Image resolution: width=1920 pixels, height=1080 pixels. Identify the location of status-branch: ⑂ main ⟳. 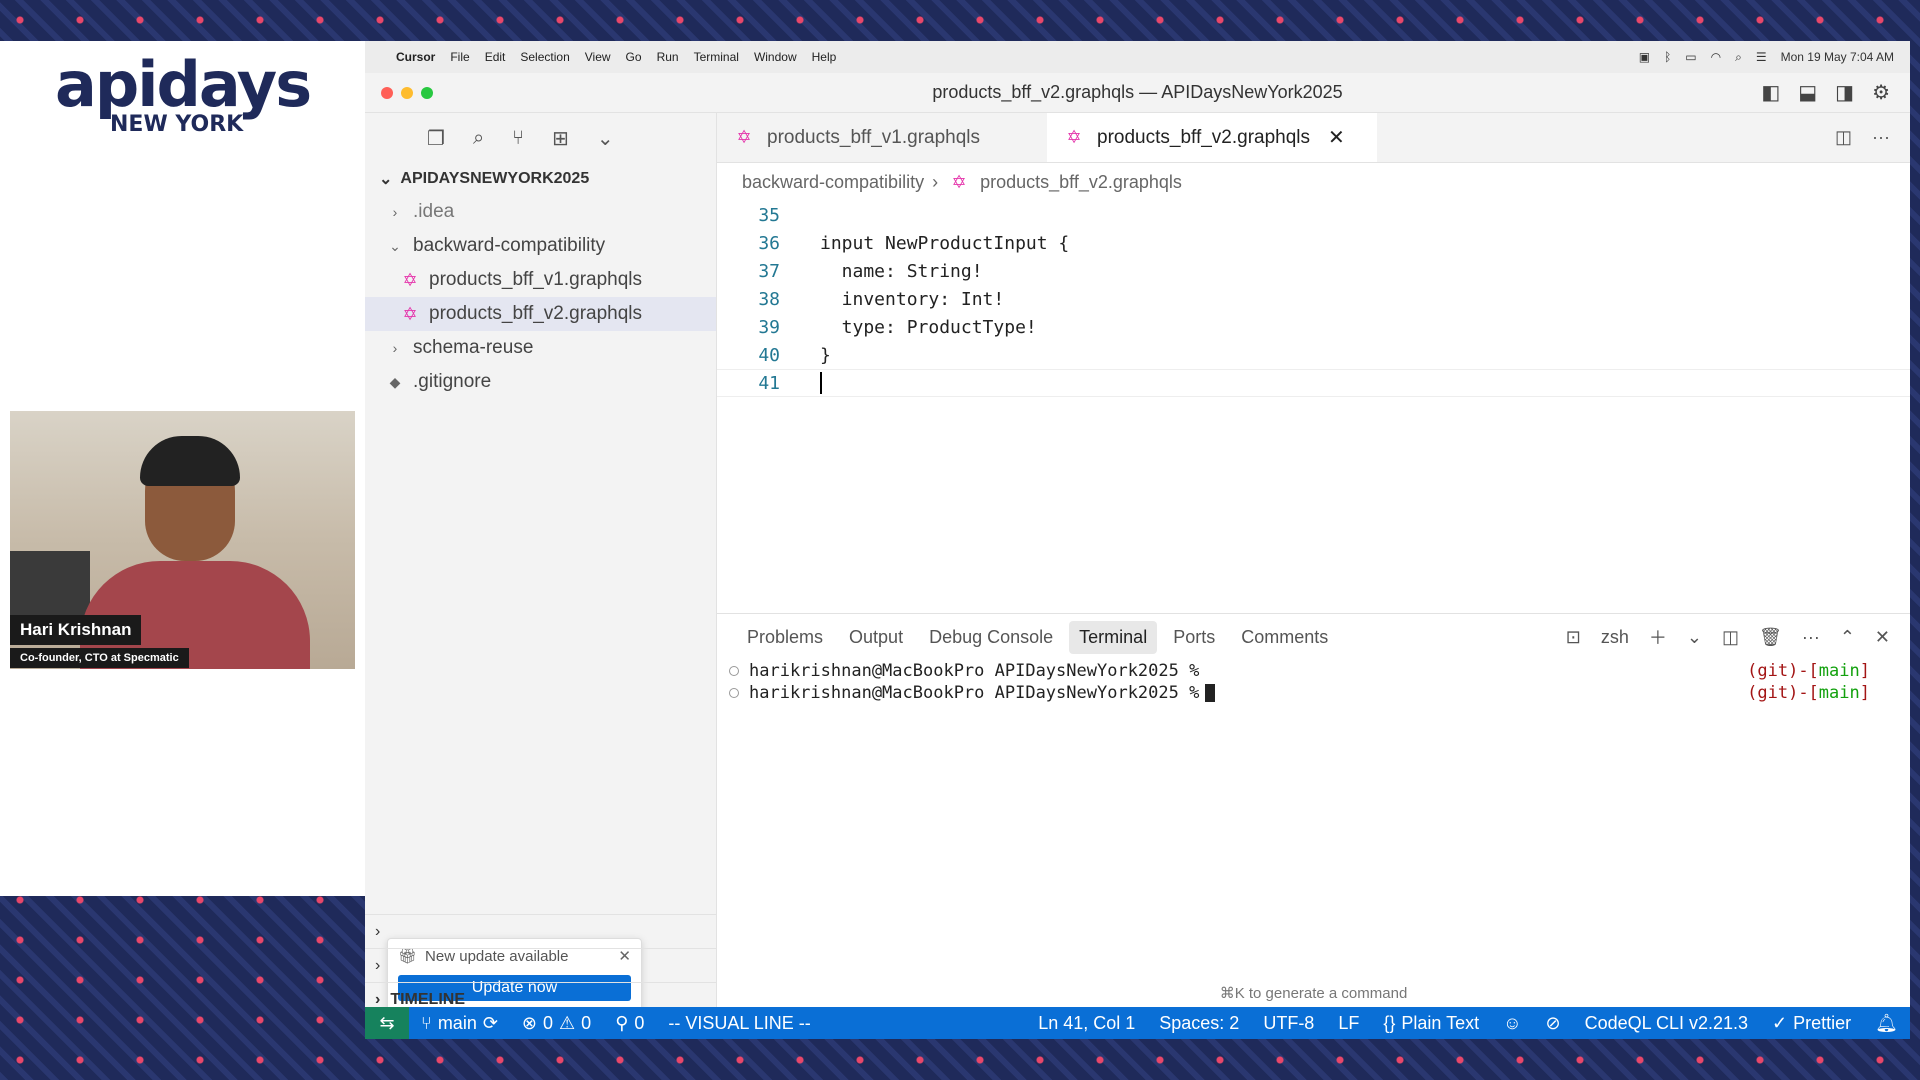
(459, 1023).